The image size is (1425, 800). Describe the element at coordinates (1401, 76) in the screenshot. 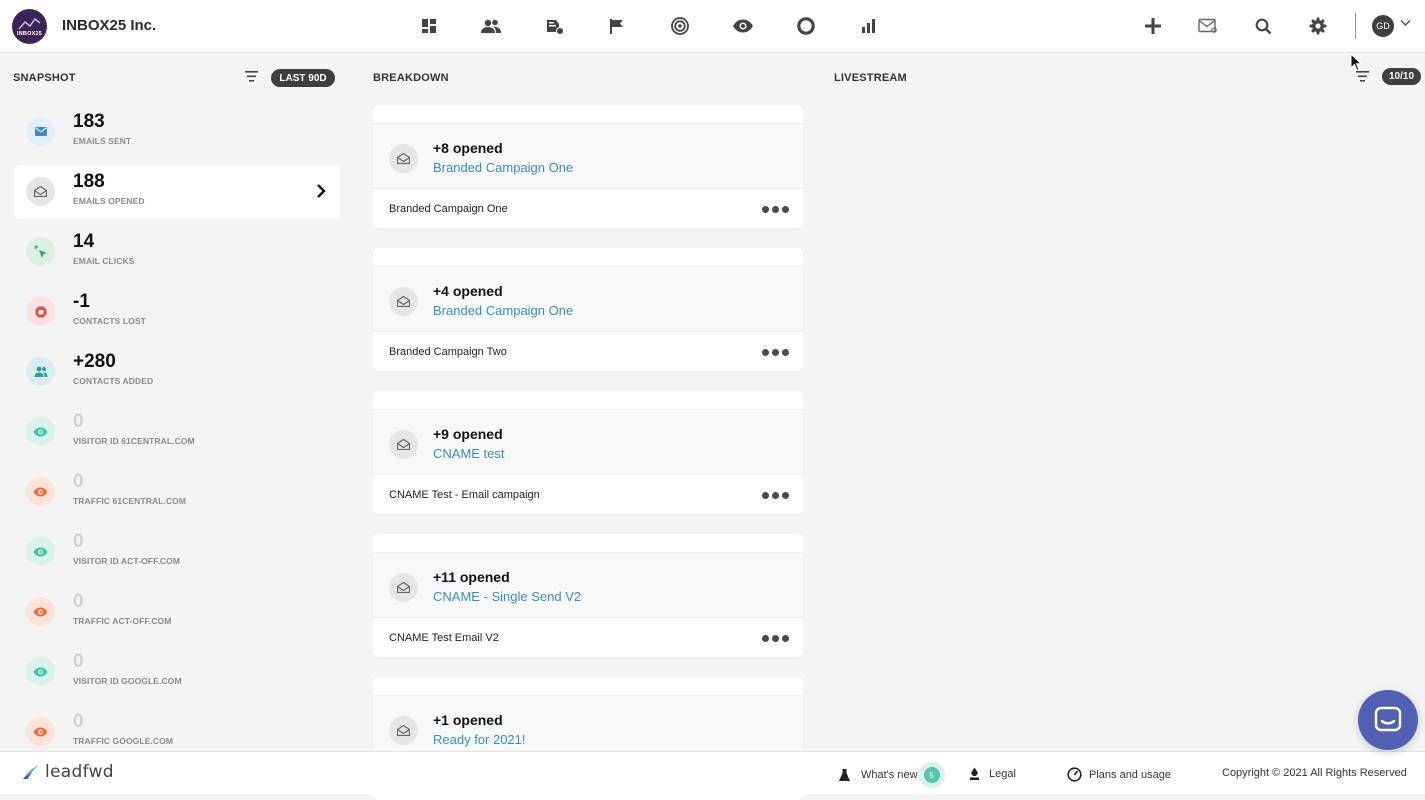

I see `livestream-count-badge: 10/10` at that location.